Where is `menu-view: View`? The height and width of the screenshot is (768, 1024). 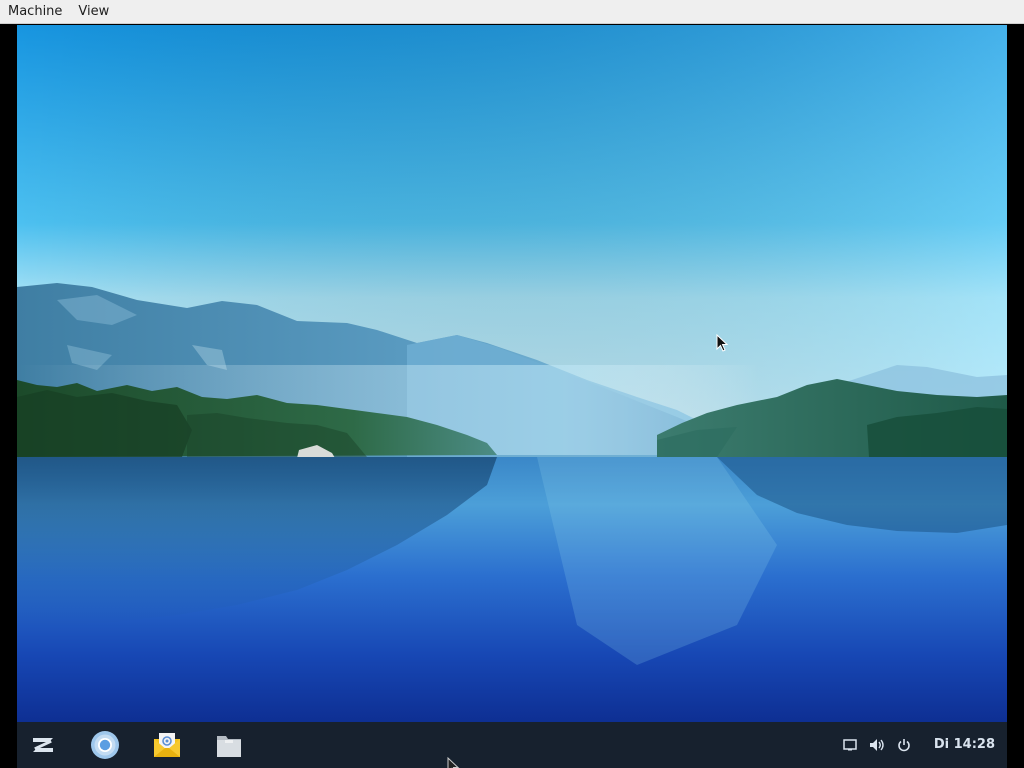
menu-view: View is located at coordinates (93, 12).